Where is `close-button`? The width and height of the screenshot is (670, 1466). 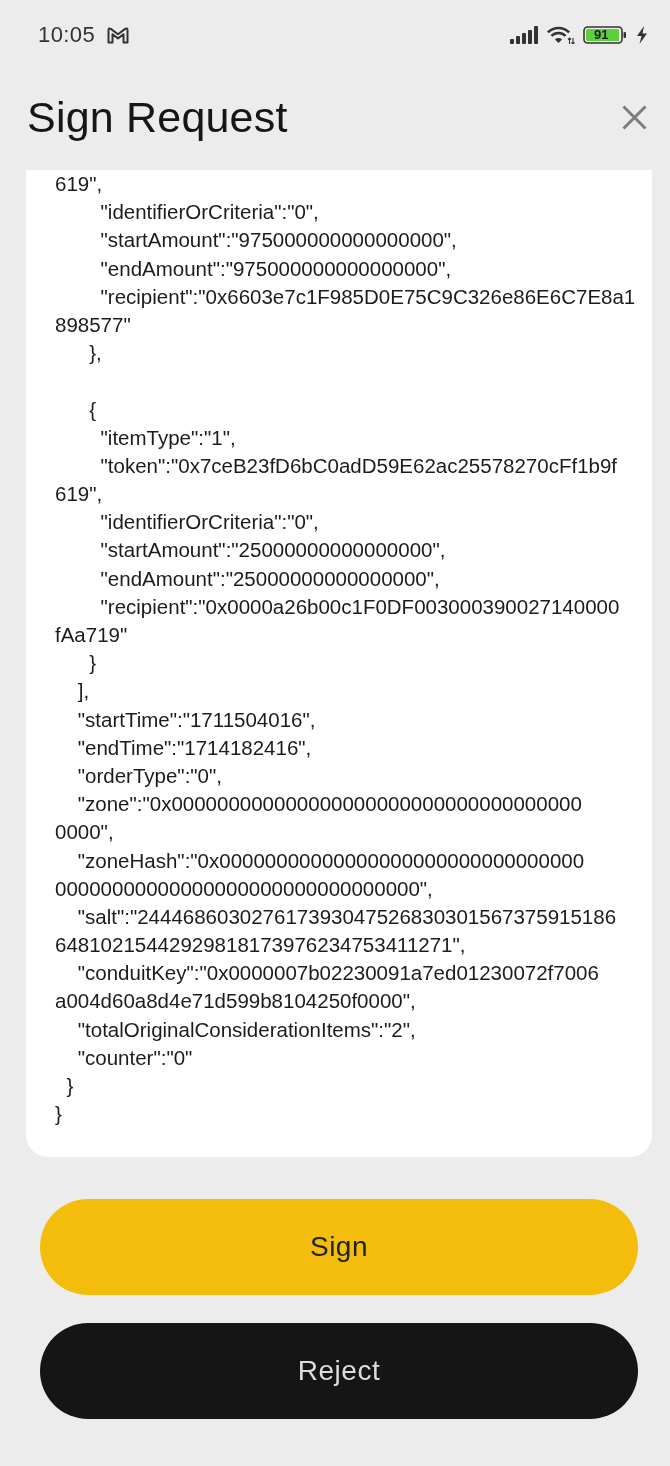
close-button is located at coordinates (634, 117).